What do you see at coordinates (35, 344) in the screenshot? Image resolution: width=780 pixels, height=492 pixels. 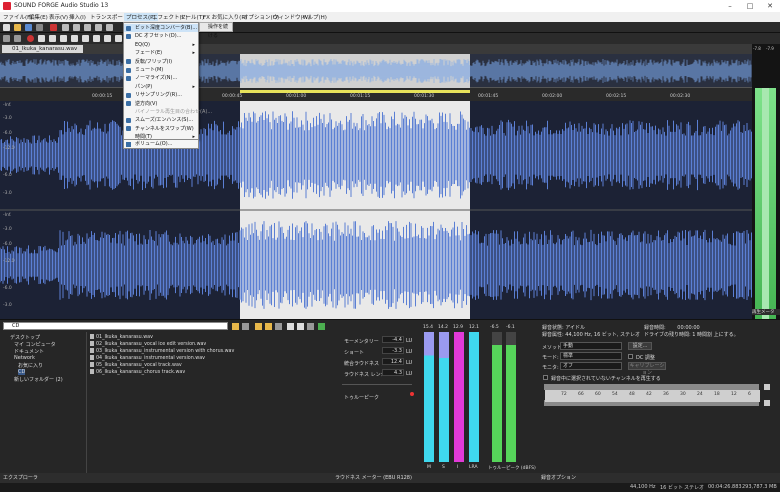 I see `tree-item: マイ コンピュータ` at bounding box center [35, 344].